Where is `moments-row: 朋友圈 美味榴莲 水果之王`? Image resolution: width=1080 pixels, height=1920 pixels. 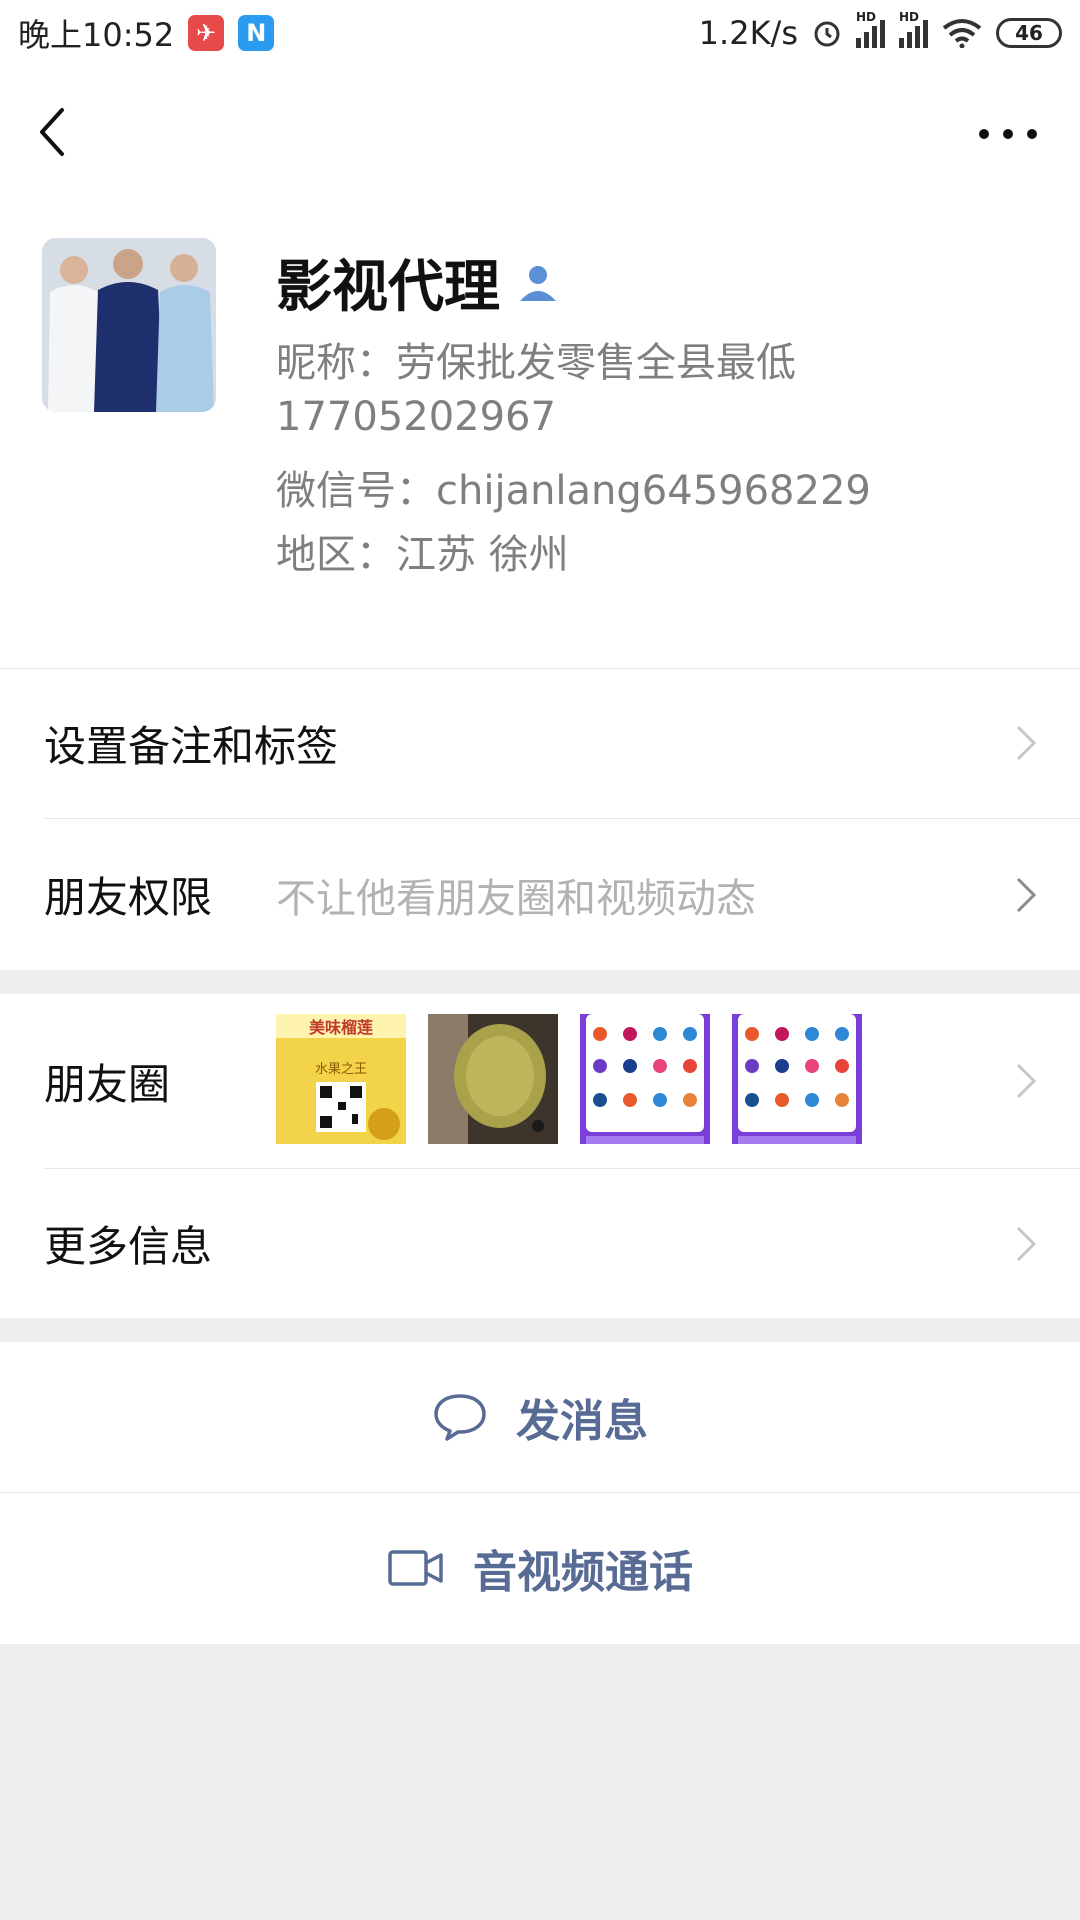 moments-row: 朋友圈 美味榴莲 水果之王 is located at coordinates (540, 1081).